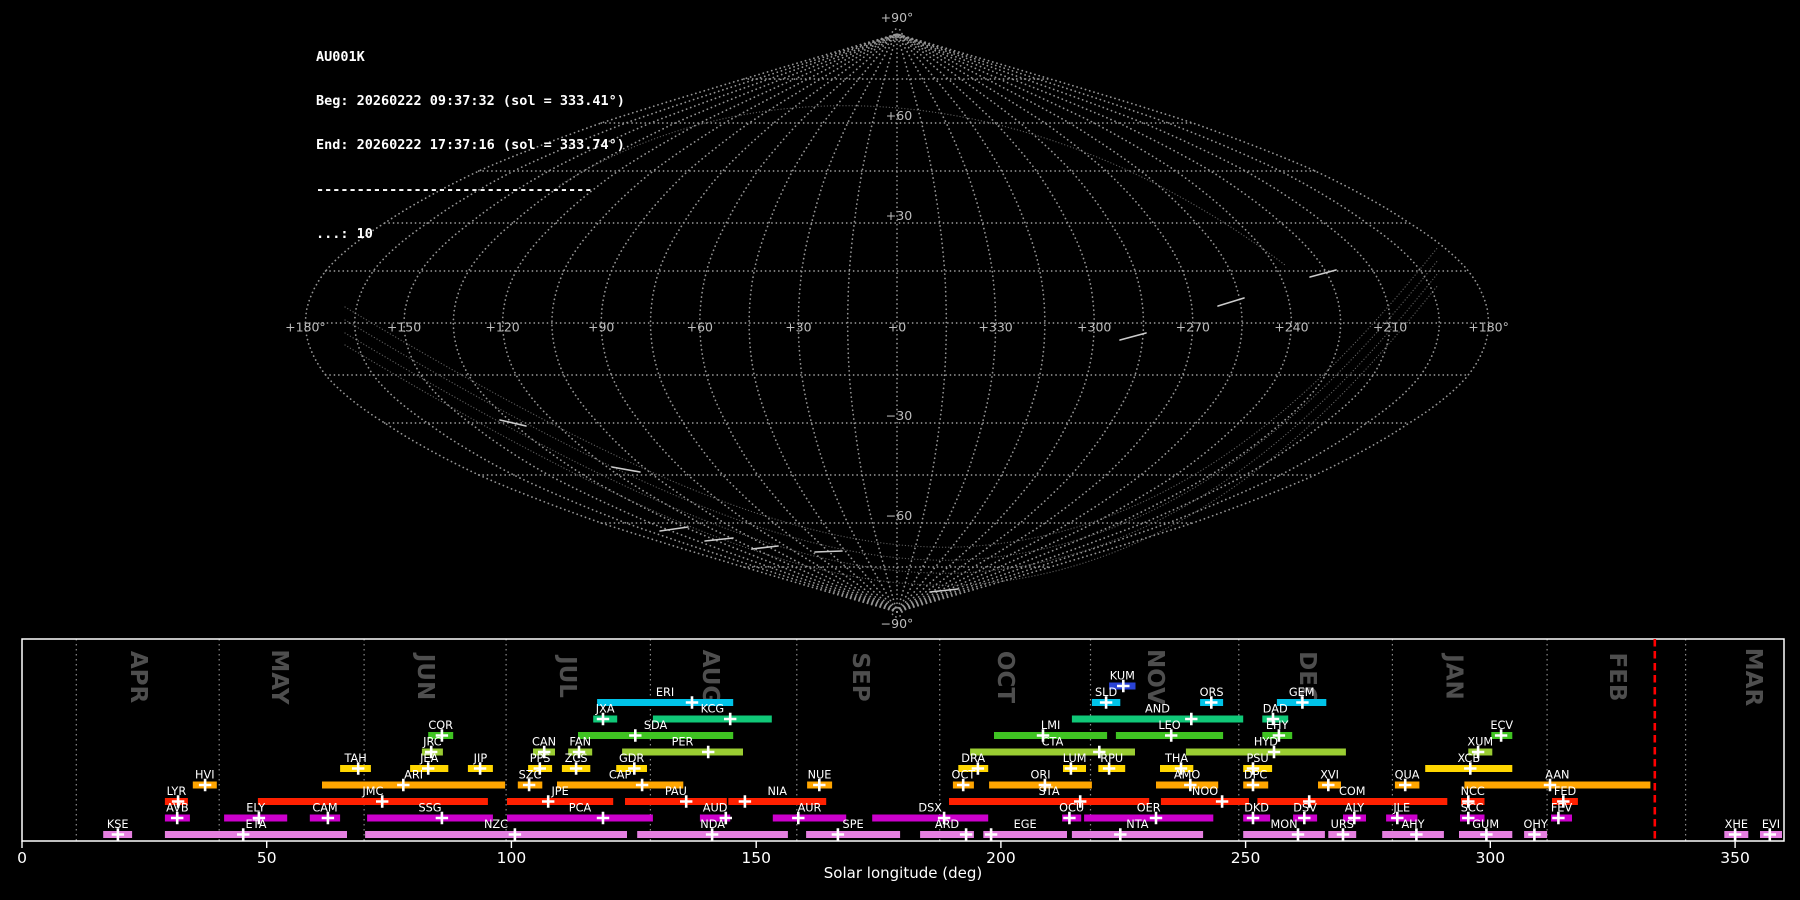  What do you see at coordinates (777, 791) in the screenshot?
I see `shower-label-NIA: NIA` at bounding box center [777, 791].